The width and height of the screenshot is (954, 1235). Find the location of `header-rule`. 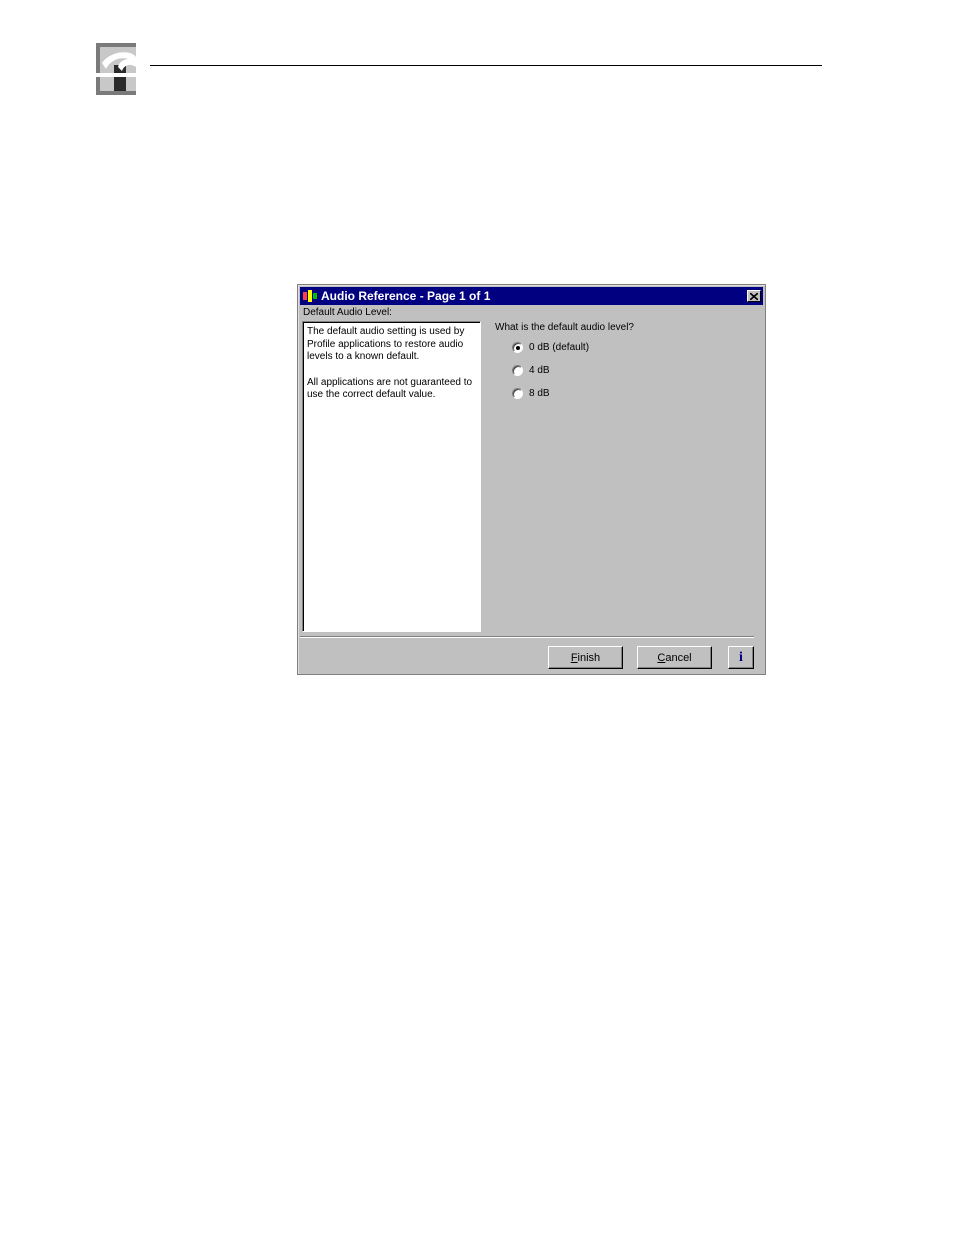

header-rule is located at coordinates (486, 65).